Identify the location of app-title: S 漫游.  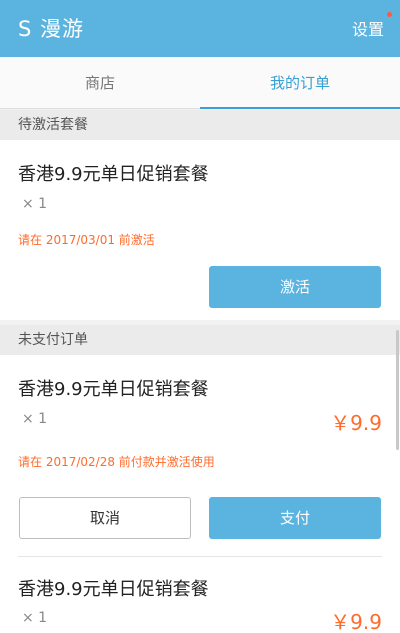
(51, 29).